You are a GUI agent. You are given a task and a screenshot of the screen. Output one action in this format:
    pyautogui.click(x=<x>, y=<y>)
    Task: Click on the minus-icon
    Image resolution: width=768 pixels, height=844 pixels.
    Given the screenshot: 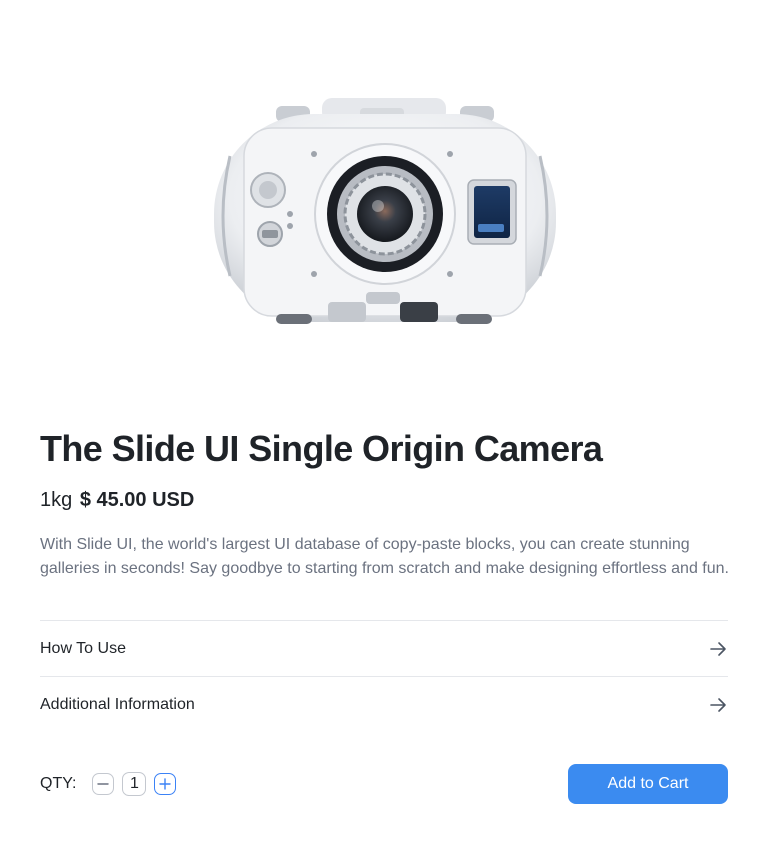 What is the action you would take?
    pyautogui.click(x=103, y=784)
    